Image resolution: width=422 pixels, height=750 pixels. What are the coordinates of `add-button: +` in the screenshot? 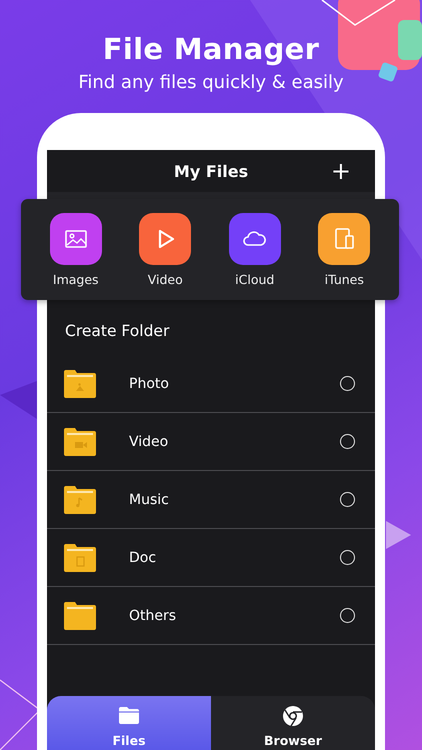 It's located at (340, 171).